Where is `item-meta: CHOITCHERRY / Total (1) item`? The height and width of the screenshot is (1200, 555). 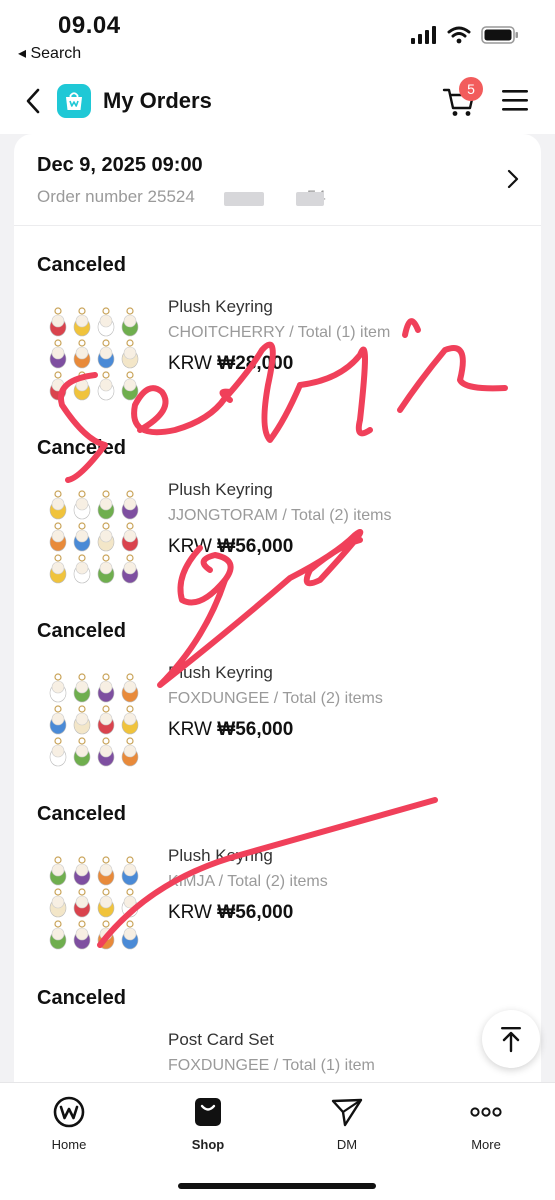 item-meta: CHOITCHERRY / Total (1) item is located at coordinates (279, 332).